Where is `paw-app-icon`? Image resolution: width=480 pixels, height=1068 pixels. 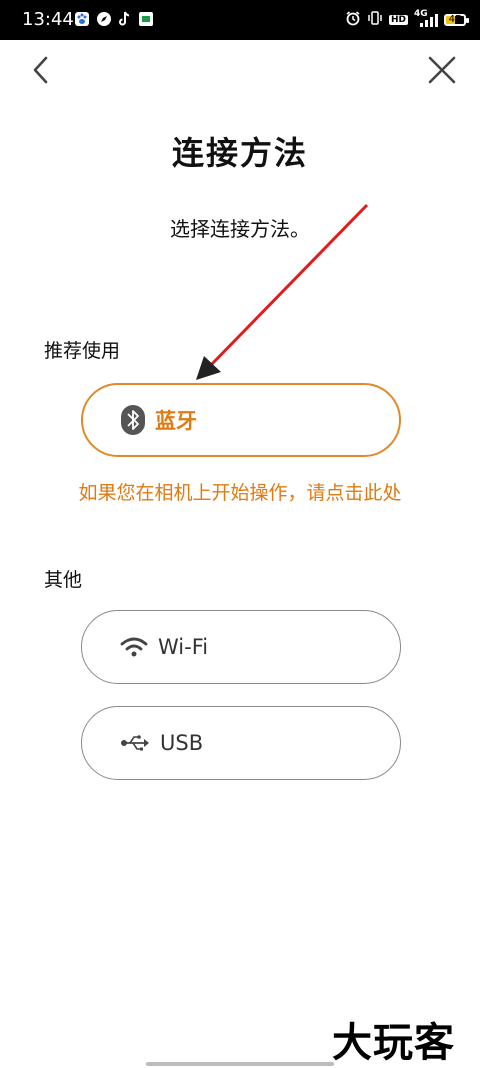 paw-app-icon is located at coordinates (82, 21).